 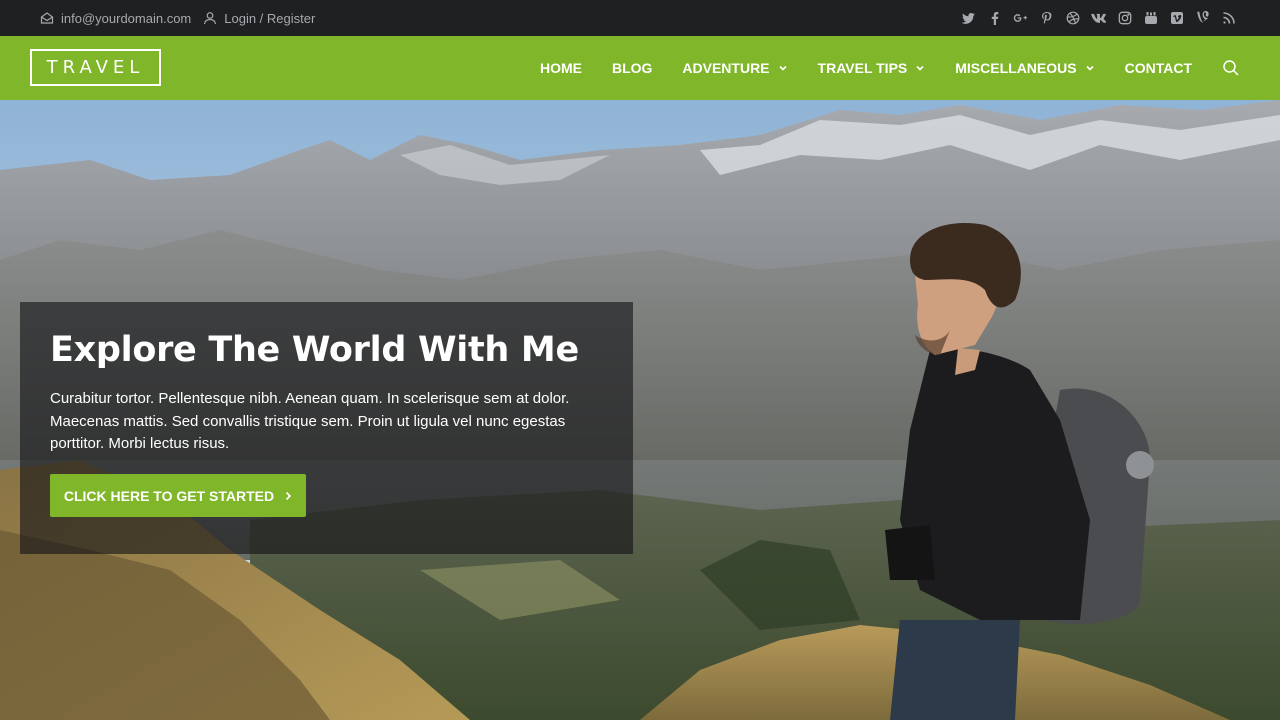 What do you see at coordinates (1150, 18) in the screenshot?
I see `youtube-icon` at bounding box center [1150, 18].